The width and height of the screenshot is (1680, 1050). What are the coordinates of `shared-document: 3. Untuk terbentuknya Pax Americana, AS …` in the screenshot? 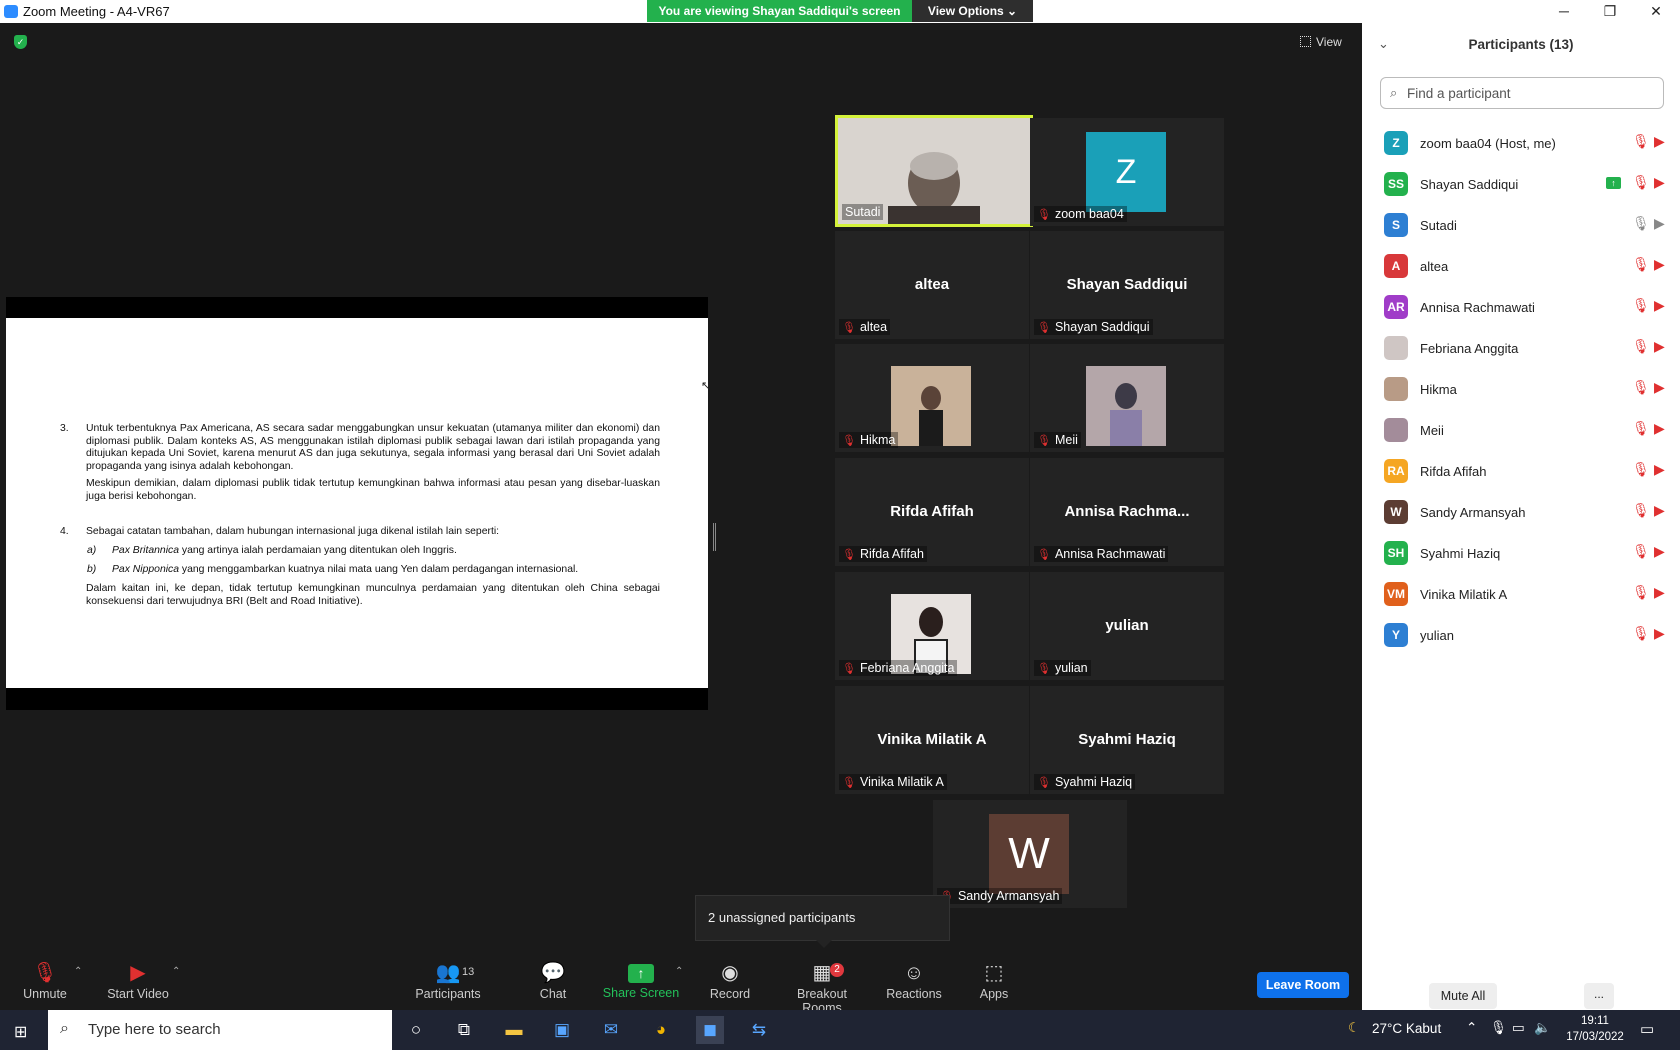 It's located at (357, 503).